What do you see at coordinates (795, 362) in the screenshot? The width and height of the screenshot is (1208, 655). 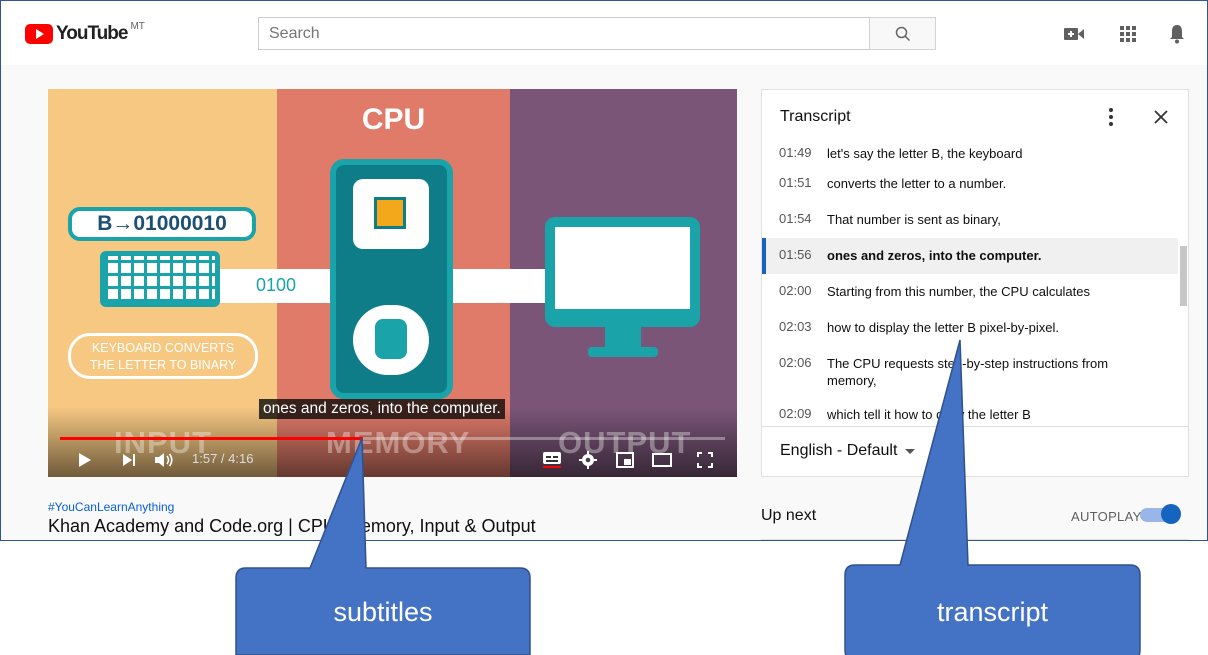 I see `transcript-timestamp: 02:06` at bounding box center [795, 362].